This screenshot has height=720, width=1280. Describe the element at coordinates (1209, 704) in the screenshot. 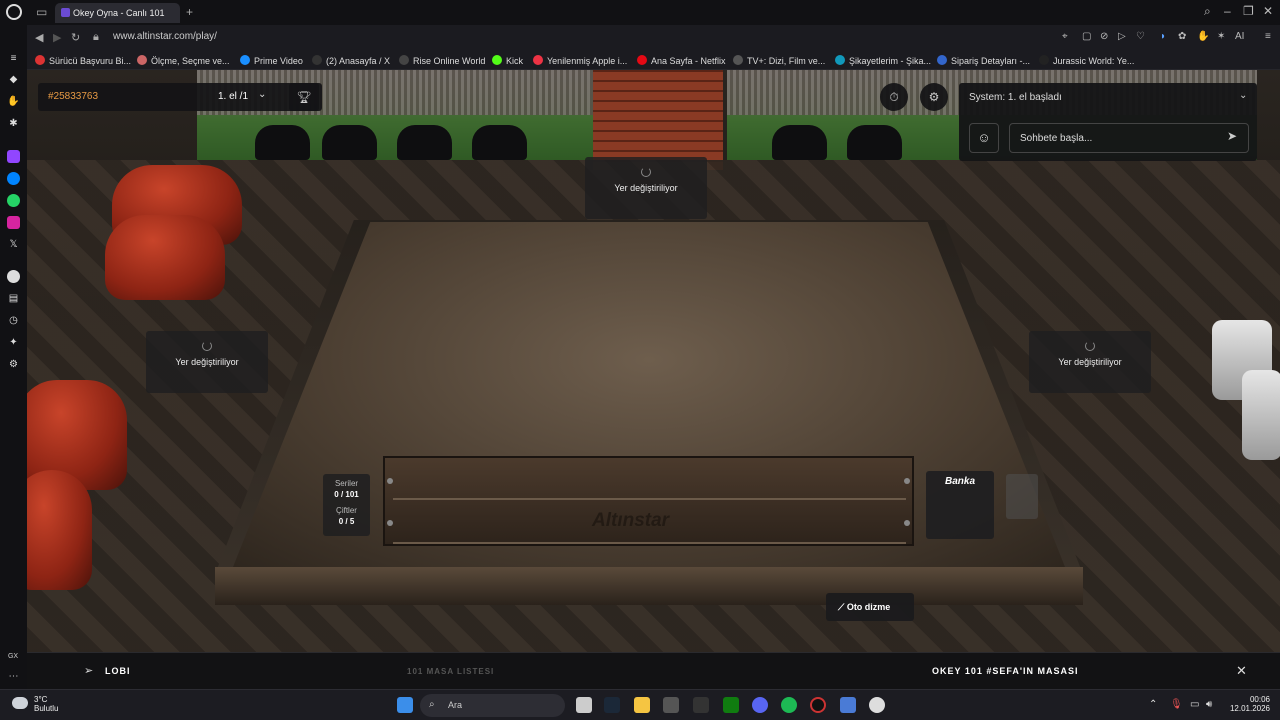

I see `volume-icon: 🔊︎` at that location.